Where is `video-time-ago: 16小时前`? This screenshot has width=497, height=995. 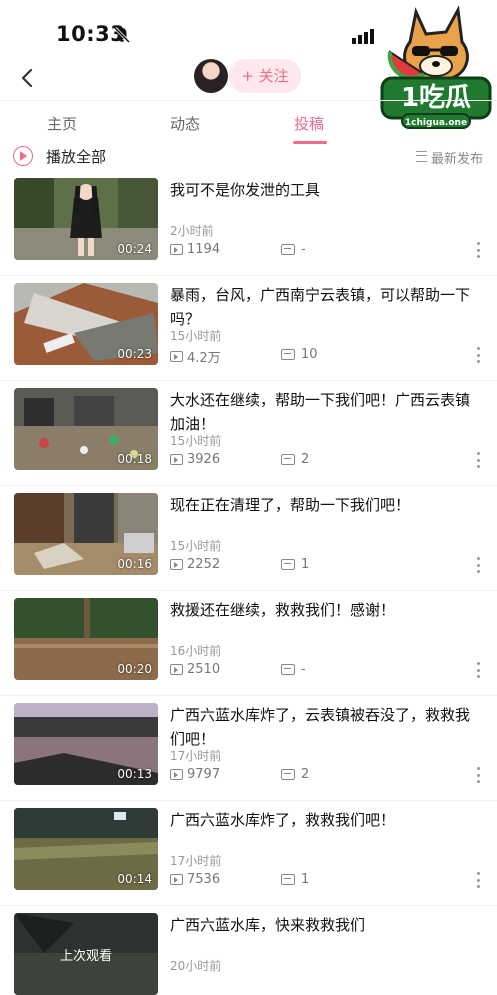 video-time-ago: 16小时前 is located at coordinates (196, 651).